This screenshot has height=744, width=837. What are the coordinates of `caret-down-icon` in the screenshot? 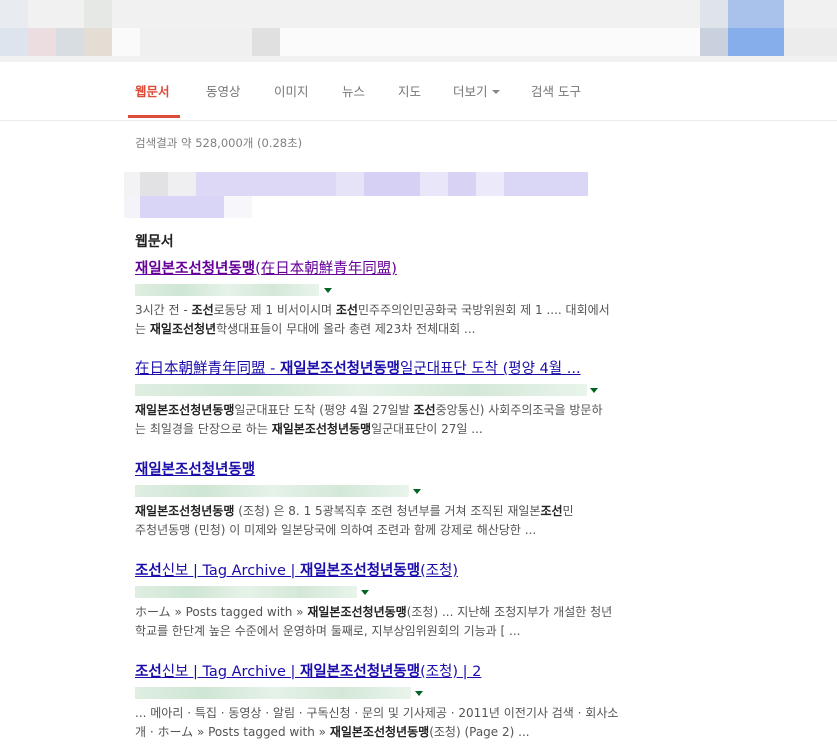 It's located at (495, 91).